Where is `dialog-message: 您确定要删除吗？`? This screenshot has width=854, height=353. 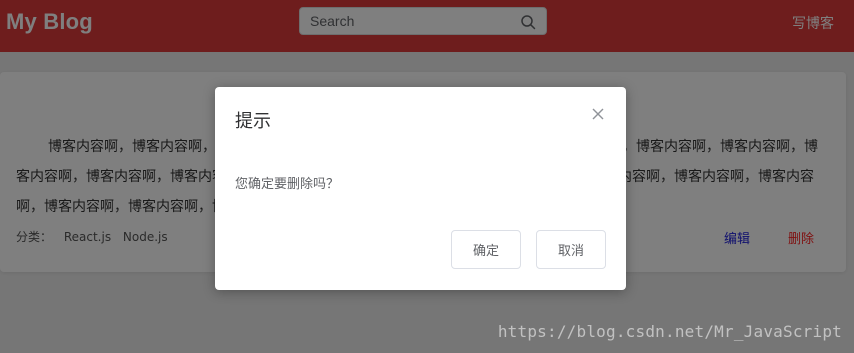
dialog-message: 您确定要删除吗？ is located at coordinates (287, 184).